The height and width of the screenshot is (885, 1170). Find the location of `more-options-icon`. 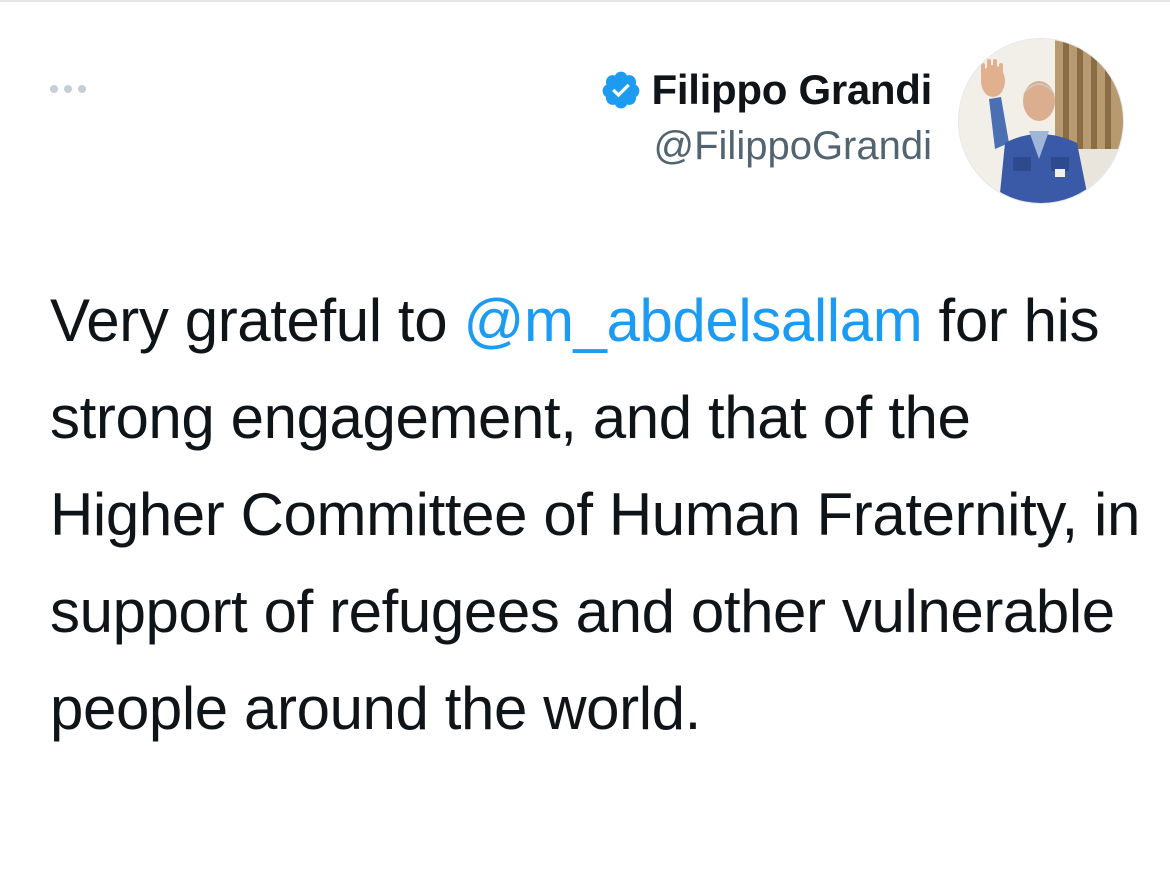

more-options-icon is located at coordinates (54, 89).